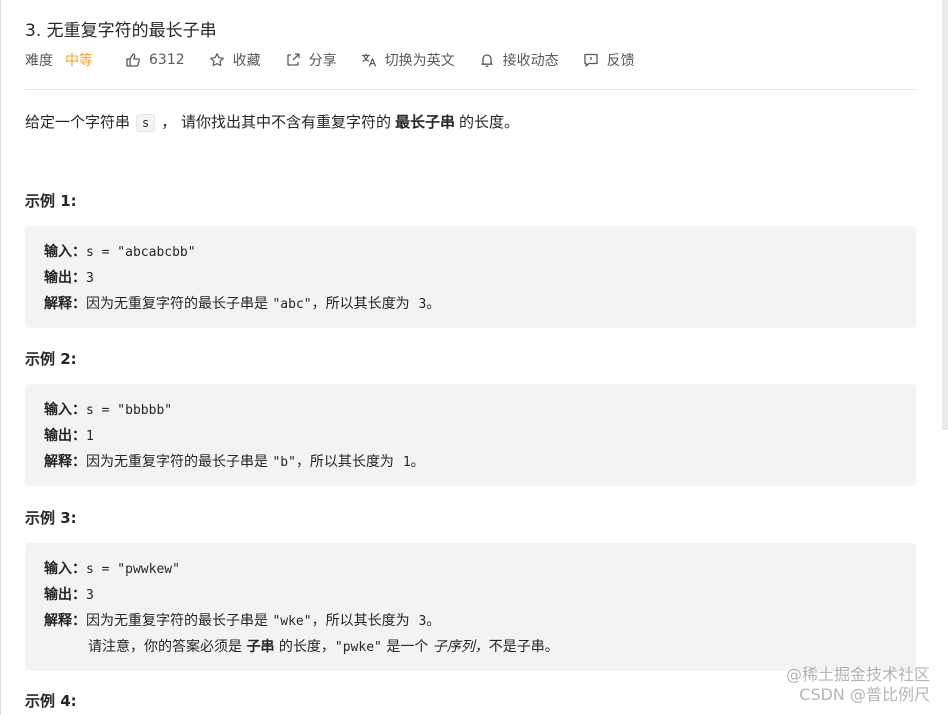 This screenshot has height=715, width=948. Describe the element at coordinates (234, 462) in the screenshot. I see `example-explanation: 解释：因为无重复字符的最长子串是 "b"，所以其长度为 1。` at that location.